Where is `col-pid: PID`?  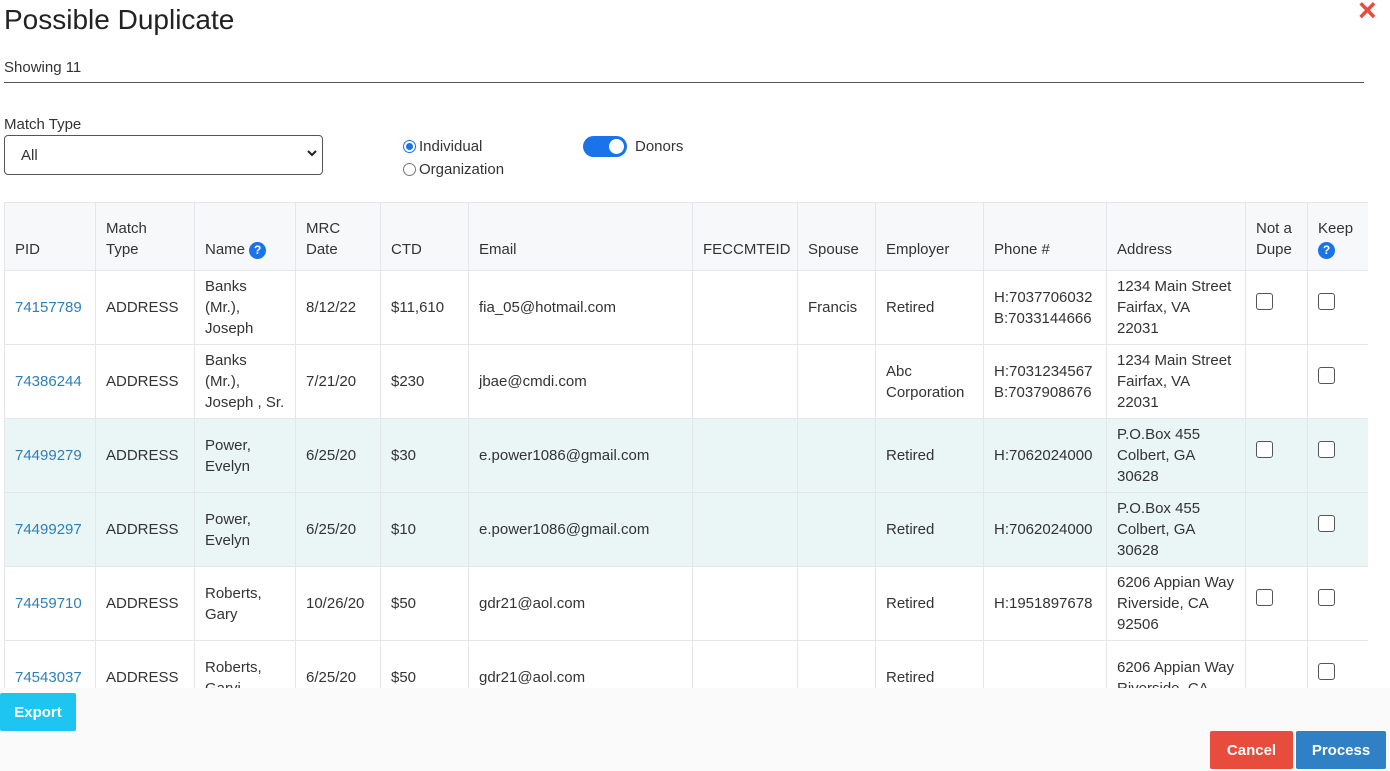 col-pid: PID is located at coordinates (50, 236).